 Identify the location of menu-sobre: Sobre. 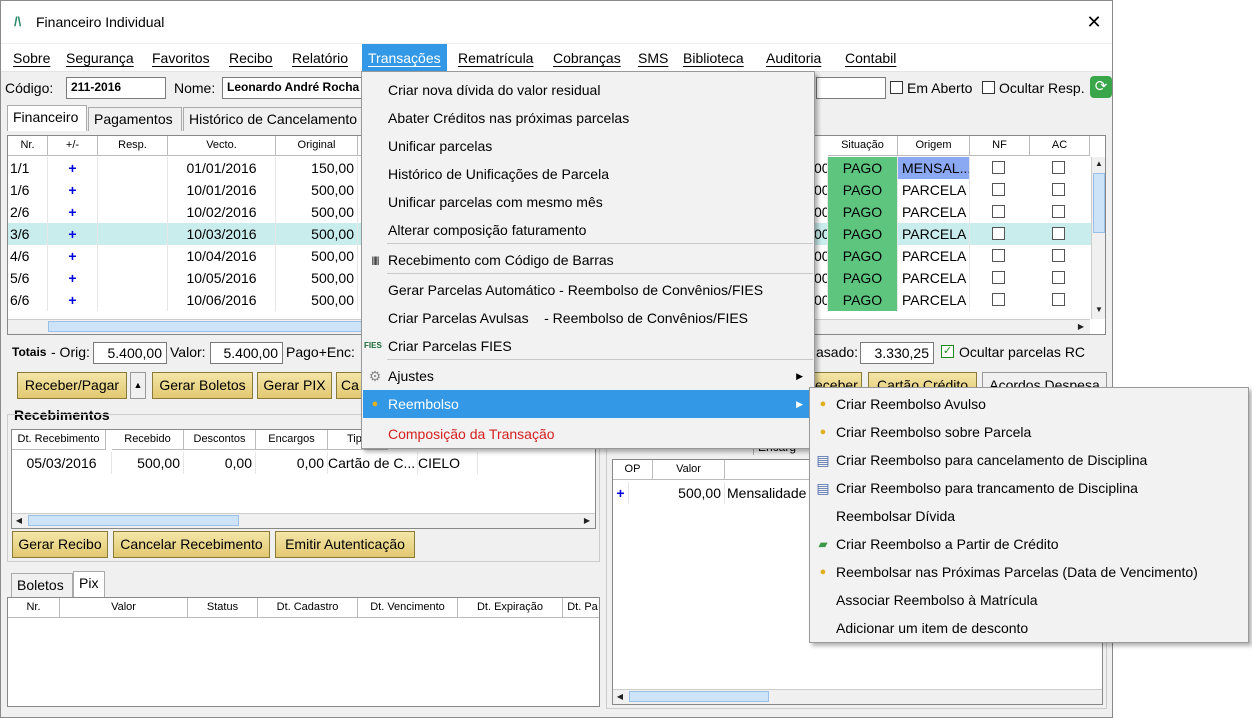
(31, 58).